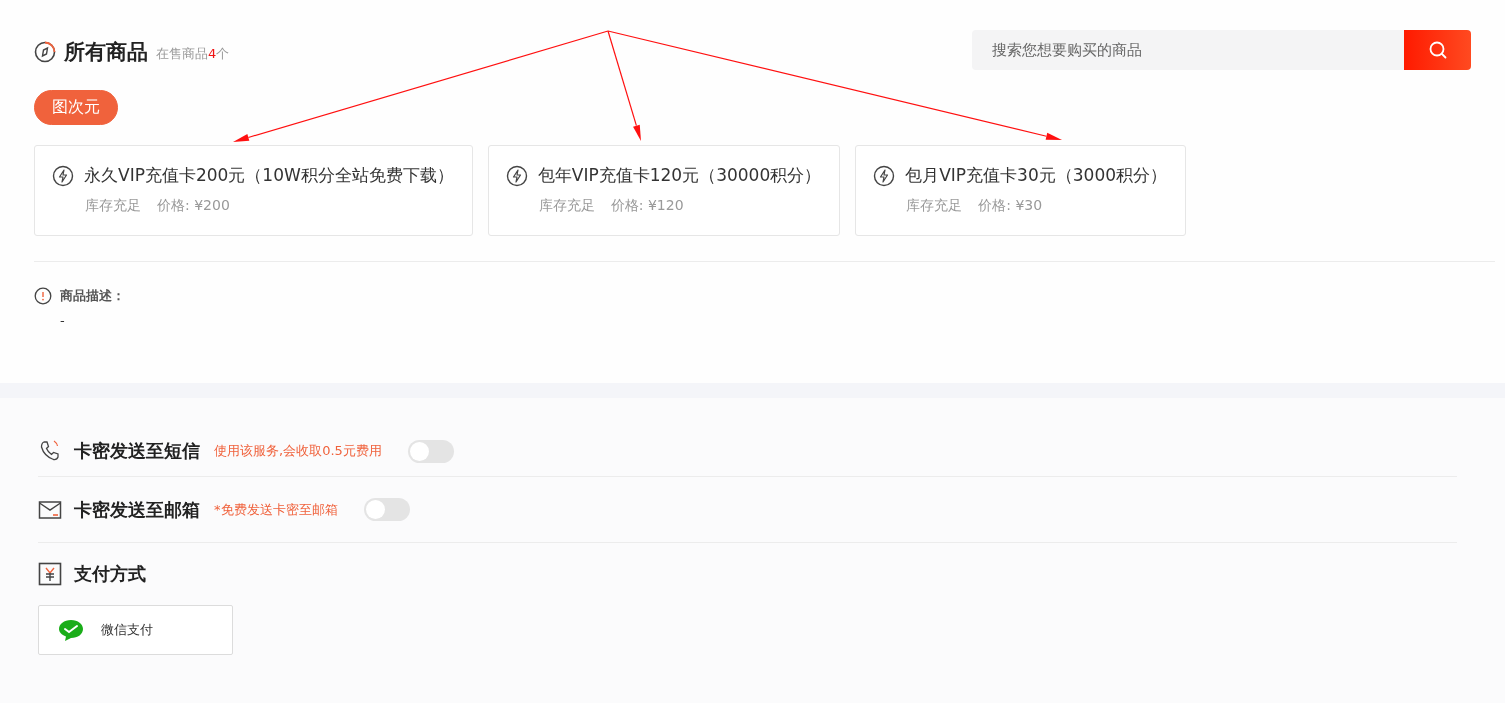 Image resolution: width=1505 pixels, height=703 pixels. I want to click on description-label: 商品描述：, so click(92, 296).